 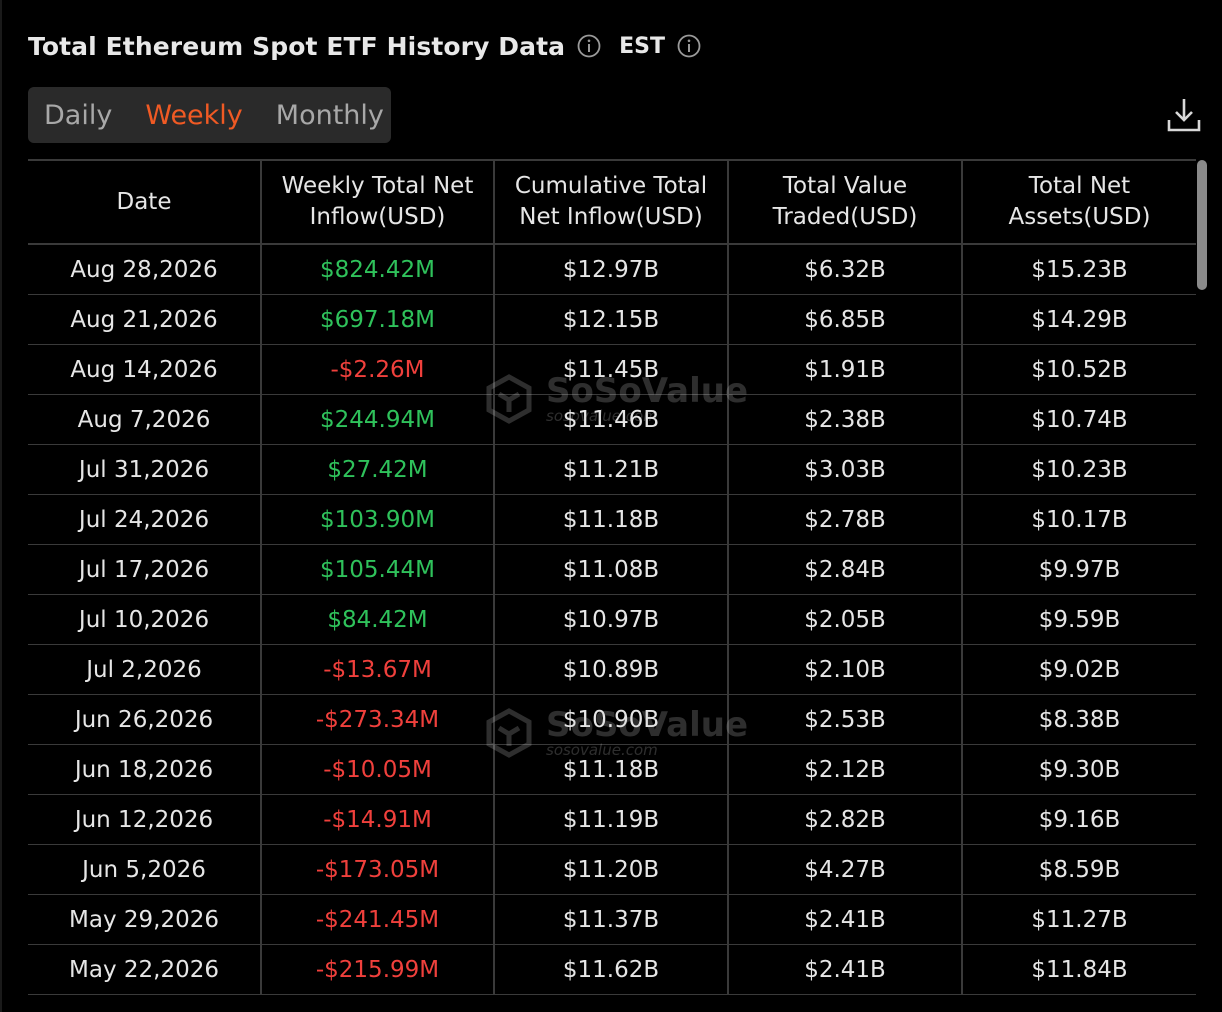 I want to click on header: Total Ethereum Spot ETF History Data EST, so click(x=364, y=46).